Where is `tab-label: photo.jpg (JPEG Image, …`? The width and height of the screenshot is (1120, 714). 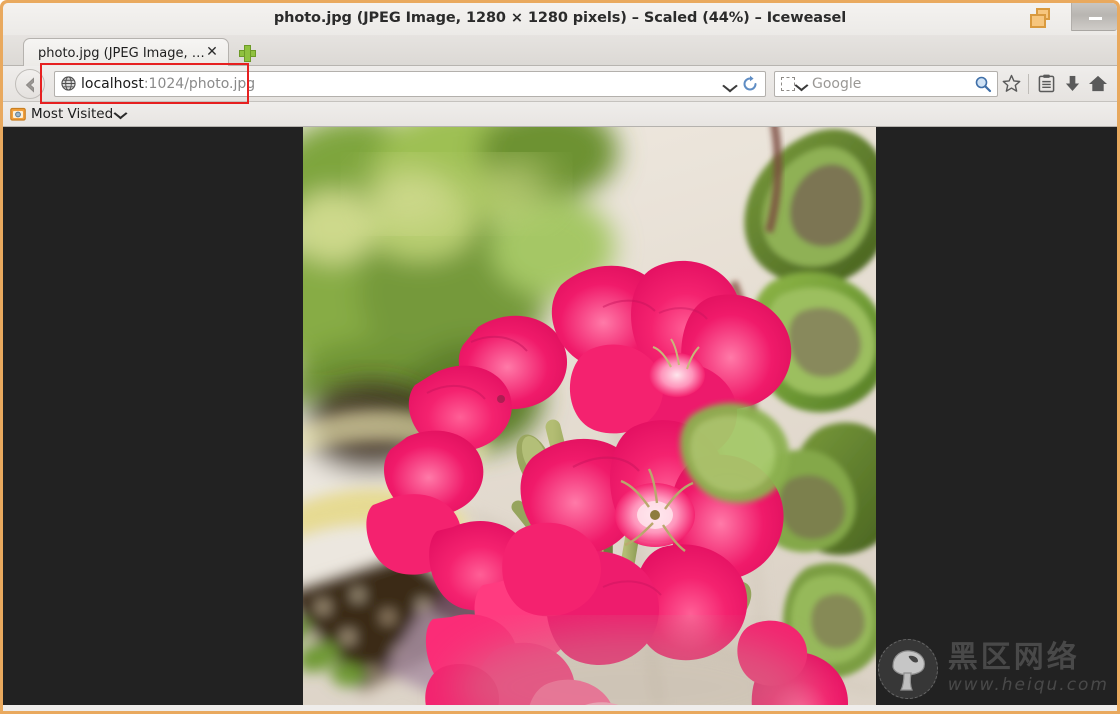
tab-label: photo.jpg (JPEG Image, … is located at coordinates (121, 53).